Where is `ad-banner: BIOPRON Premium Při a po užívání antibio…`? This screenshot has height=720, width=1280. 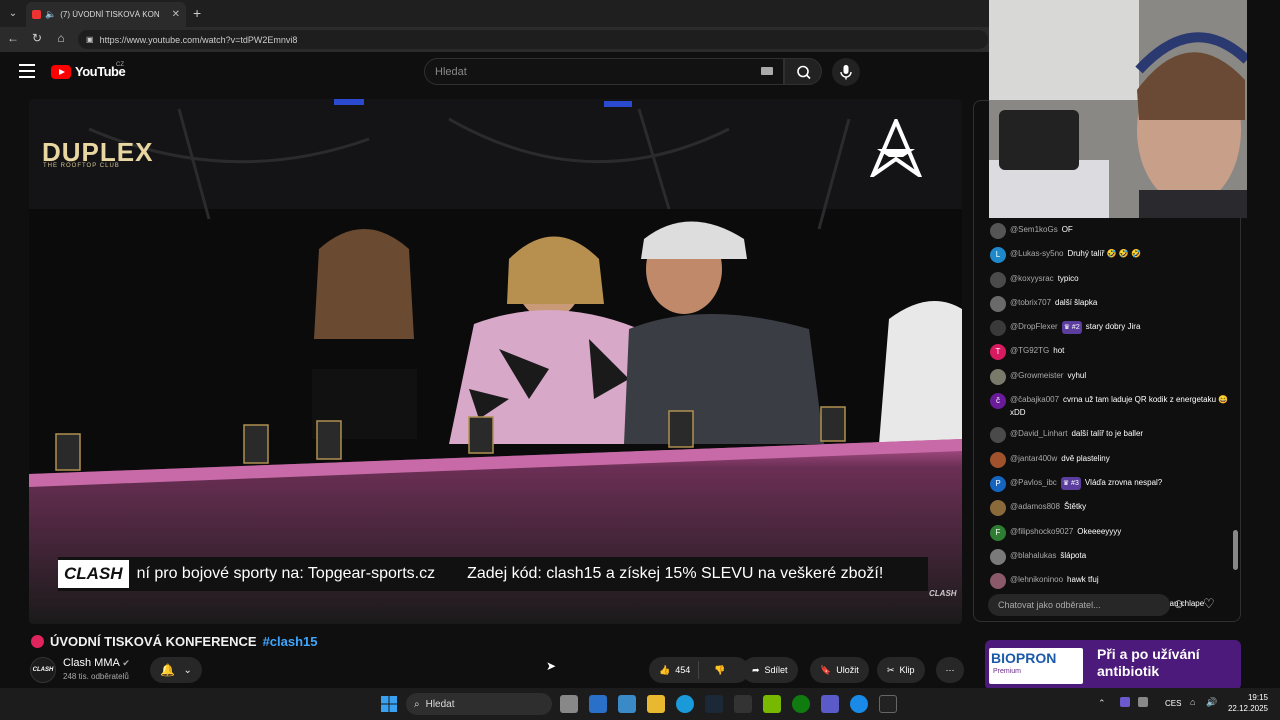 ad-banner: BIOPRON Premium Při a po užívání antibio… is located at coordinates (1113, 665).